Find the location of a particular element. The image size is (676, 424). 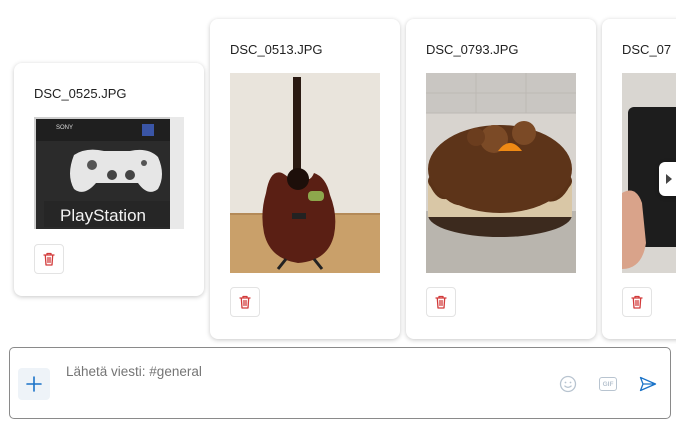

gif-icon: GIF is located at coordinates (608, 384).